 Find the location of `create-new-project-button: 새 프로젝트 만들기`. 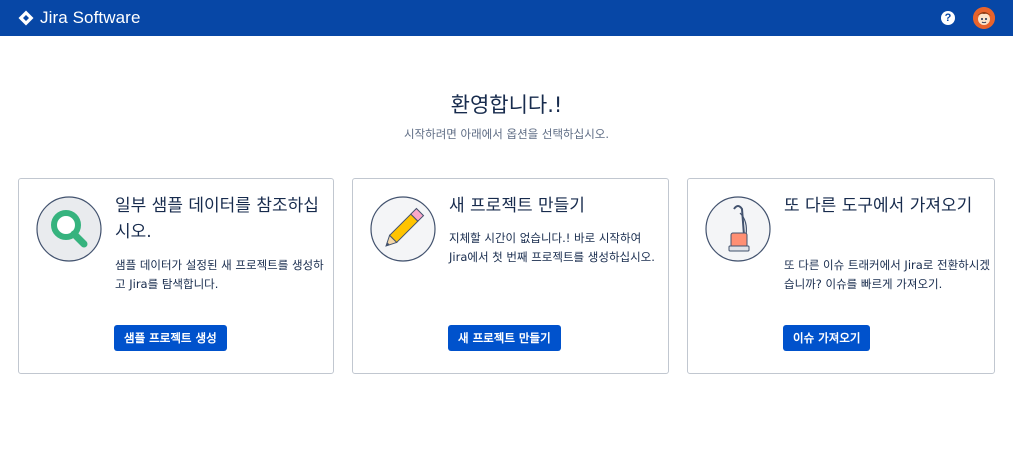

create-new-project-button: 새 프로젝트 만들기 is located at coordinates (504, 338).